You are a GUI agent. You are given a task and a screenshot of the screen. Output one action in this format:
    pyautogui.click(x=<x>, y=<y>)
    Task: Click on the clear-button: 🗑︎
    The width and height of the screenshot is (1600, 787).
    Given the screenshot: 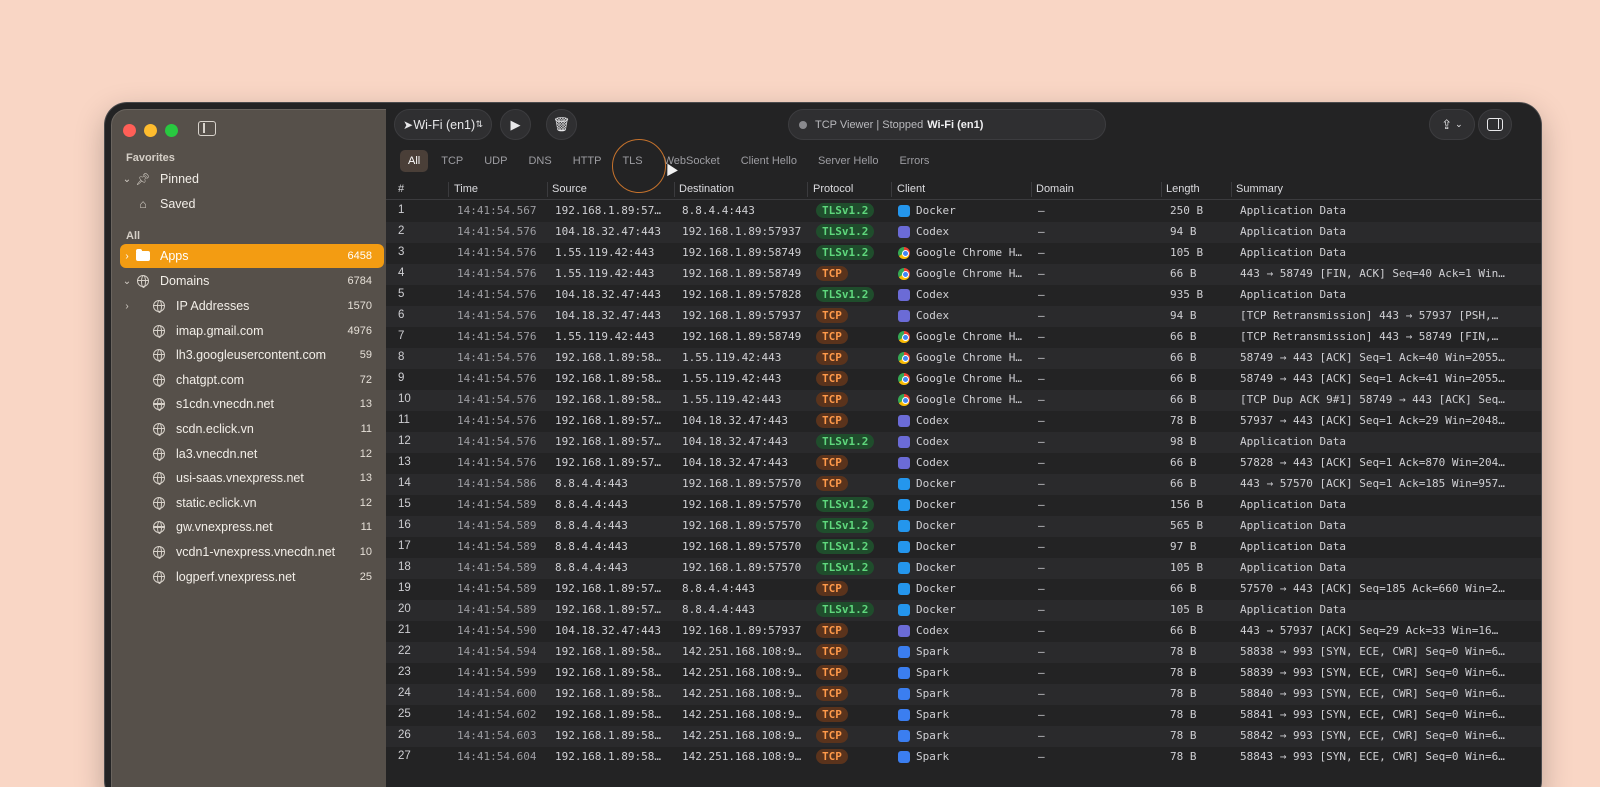 What is the action you would take?
    pyautogui.click(x=561, y=124)
    